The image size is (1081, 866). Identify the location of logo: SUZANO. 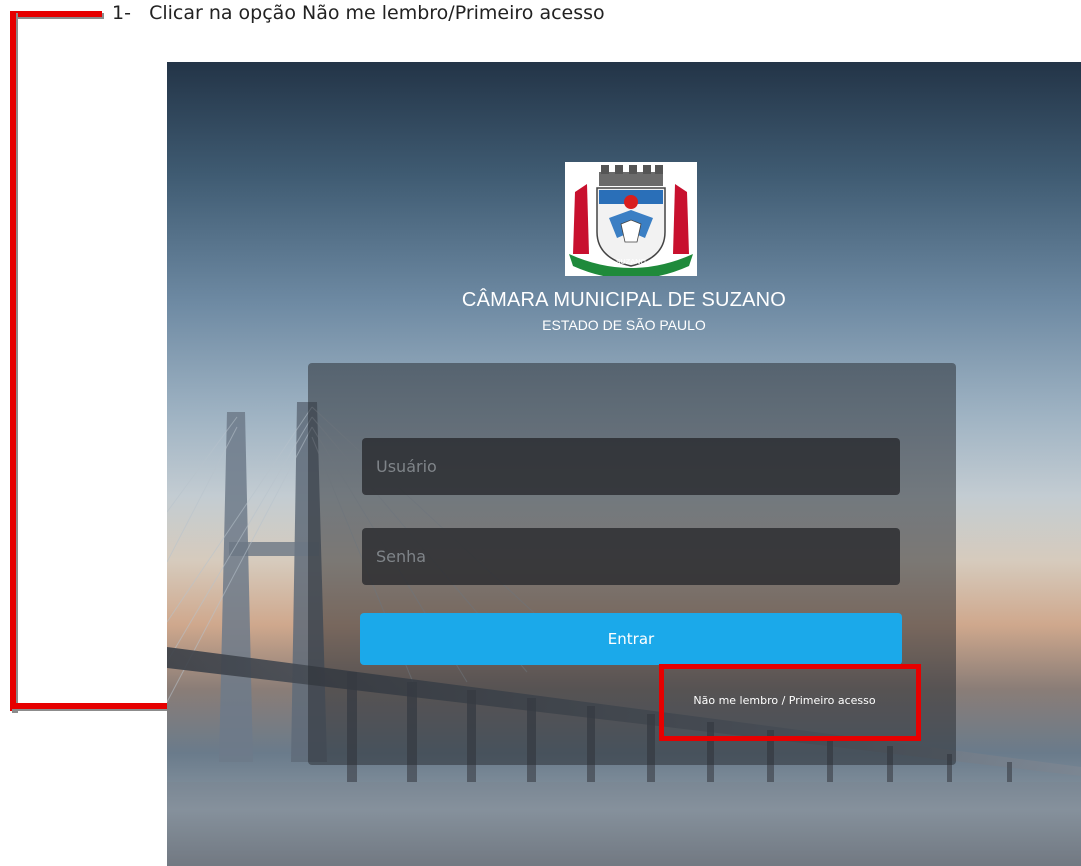
(631, 220).